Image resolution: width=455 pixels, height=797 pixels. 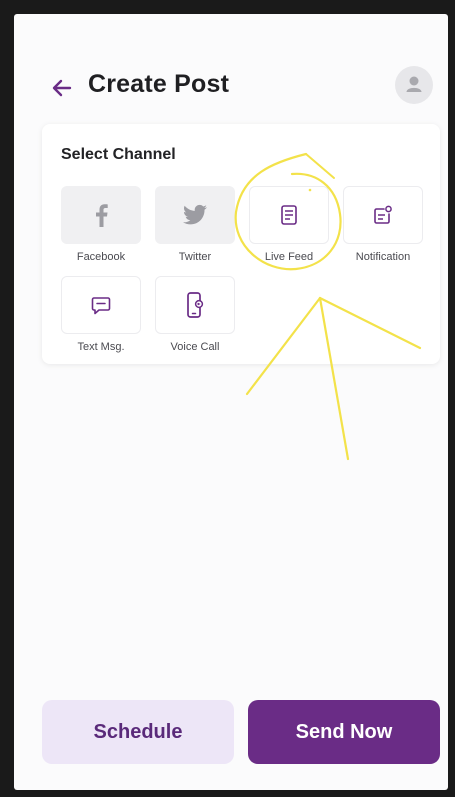 What do you see at coordinates (344, 732) in the screenshot?
I see `send-now-button: Send Now` at bounding box center [344, 732].